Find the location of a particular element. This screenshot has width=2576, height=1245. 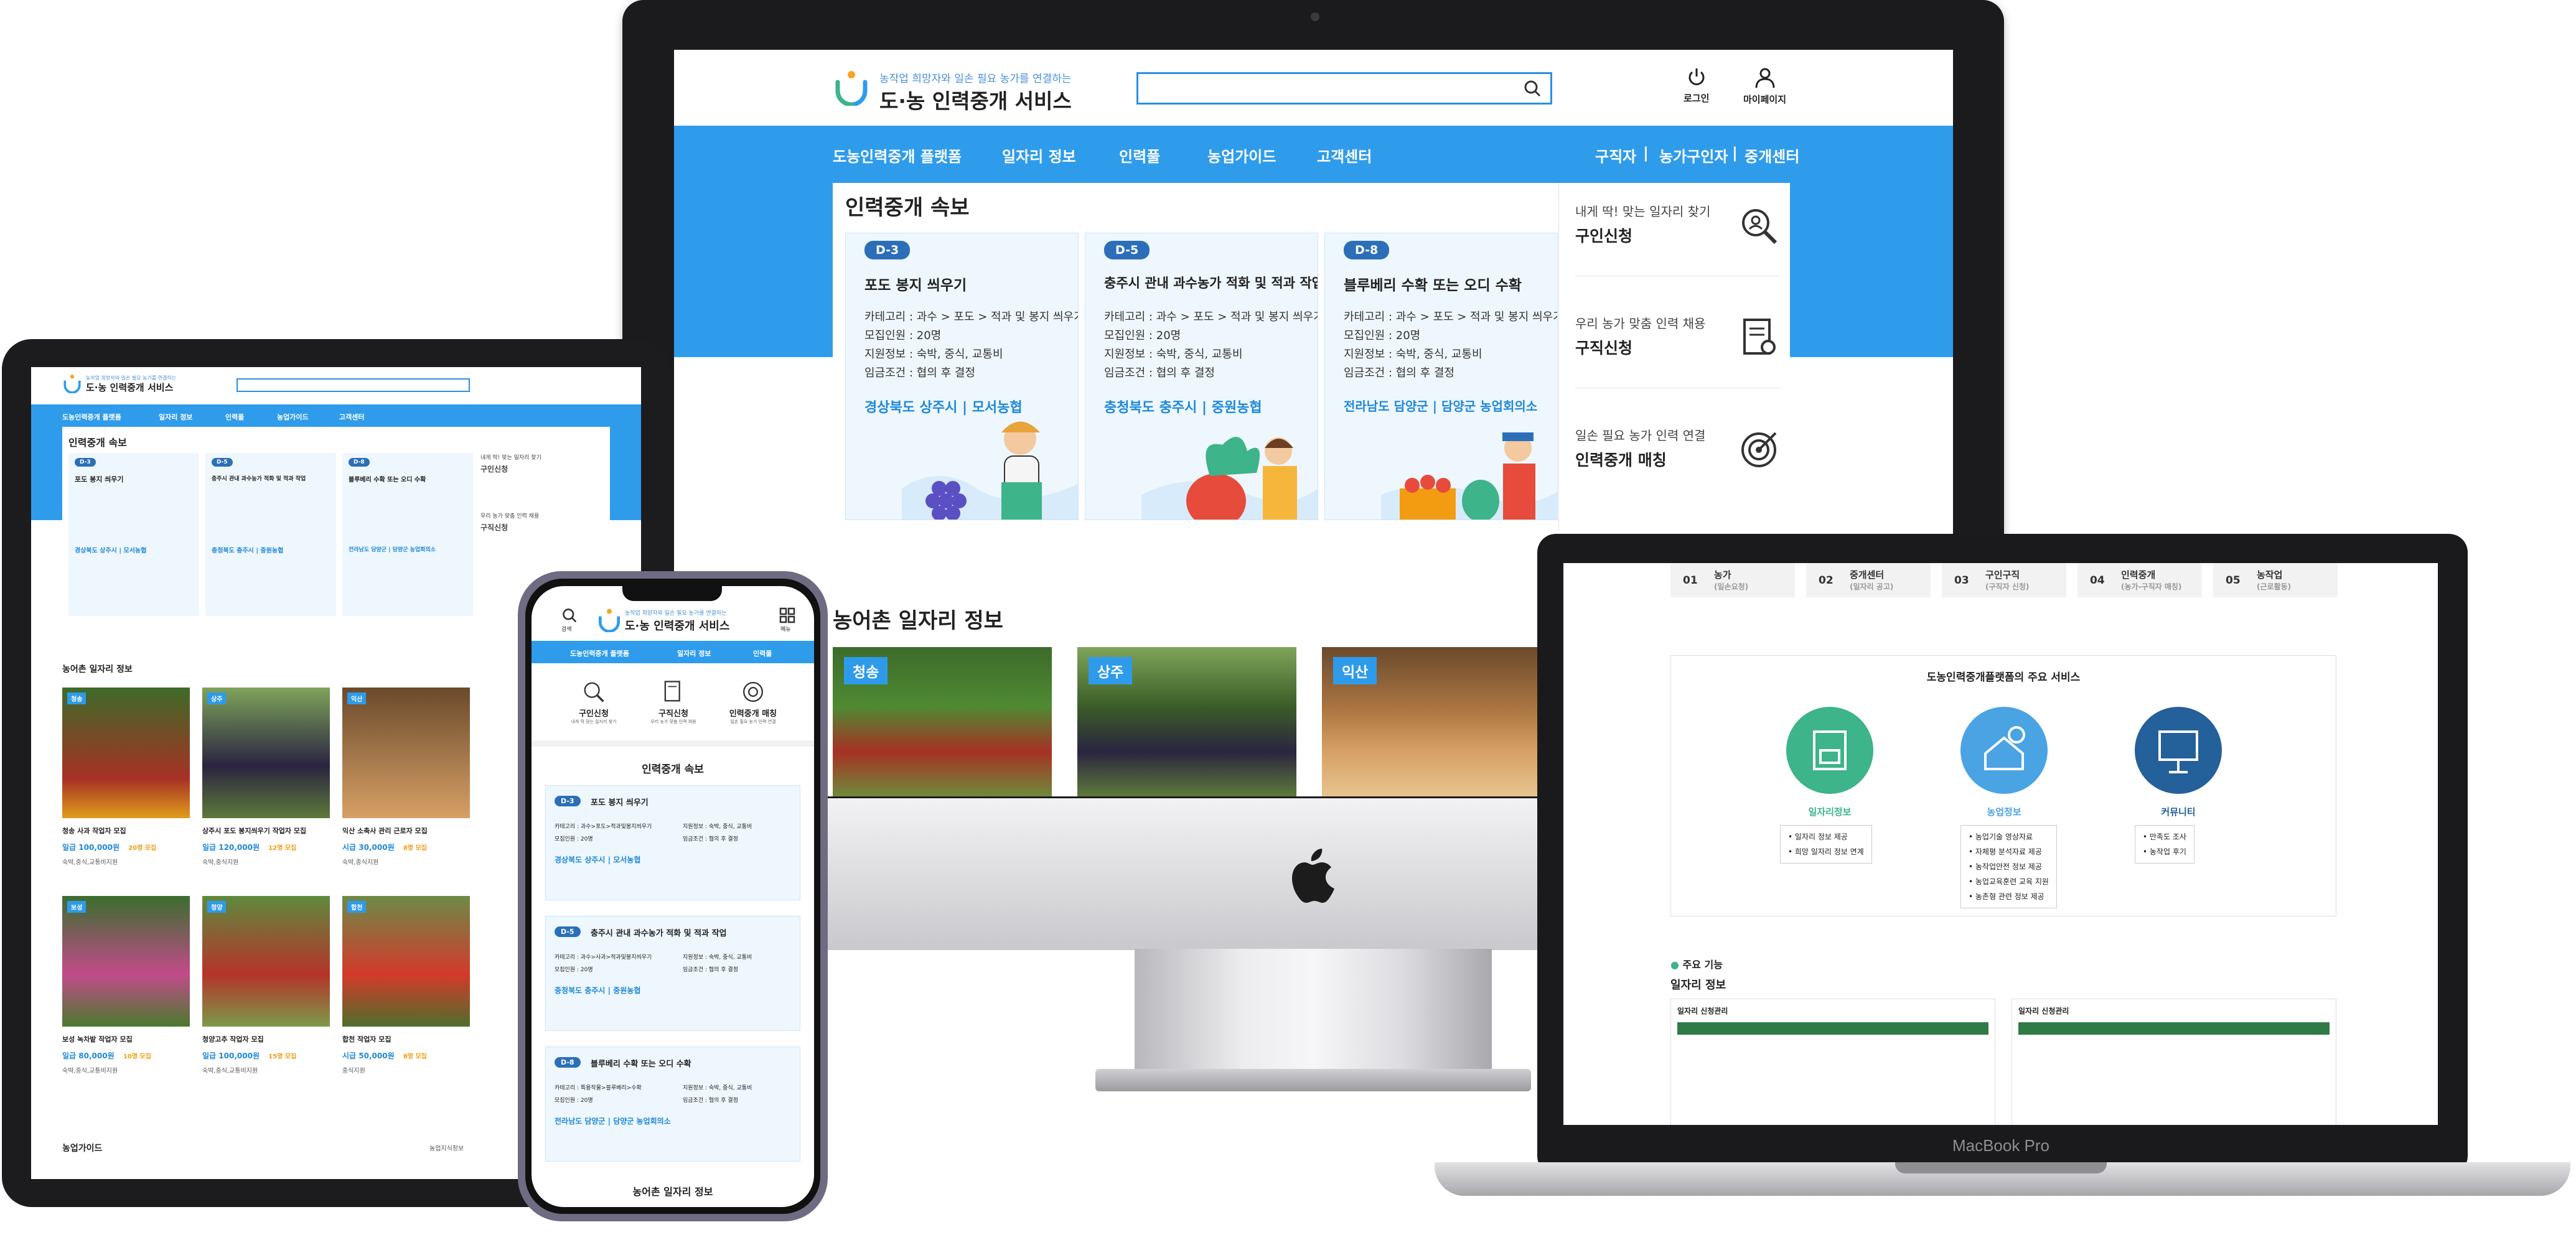

login-button: 로그인 is located at coordinates (1696, 86).